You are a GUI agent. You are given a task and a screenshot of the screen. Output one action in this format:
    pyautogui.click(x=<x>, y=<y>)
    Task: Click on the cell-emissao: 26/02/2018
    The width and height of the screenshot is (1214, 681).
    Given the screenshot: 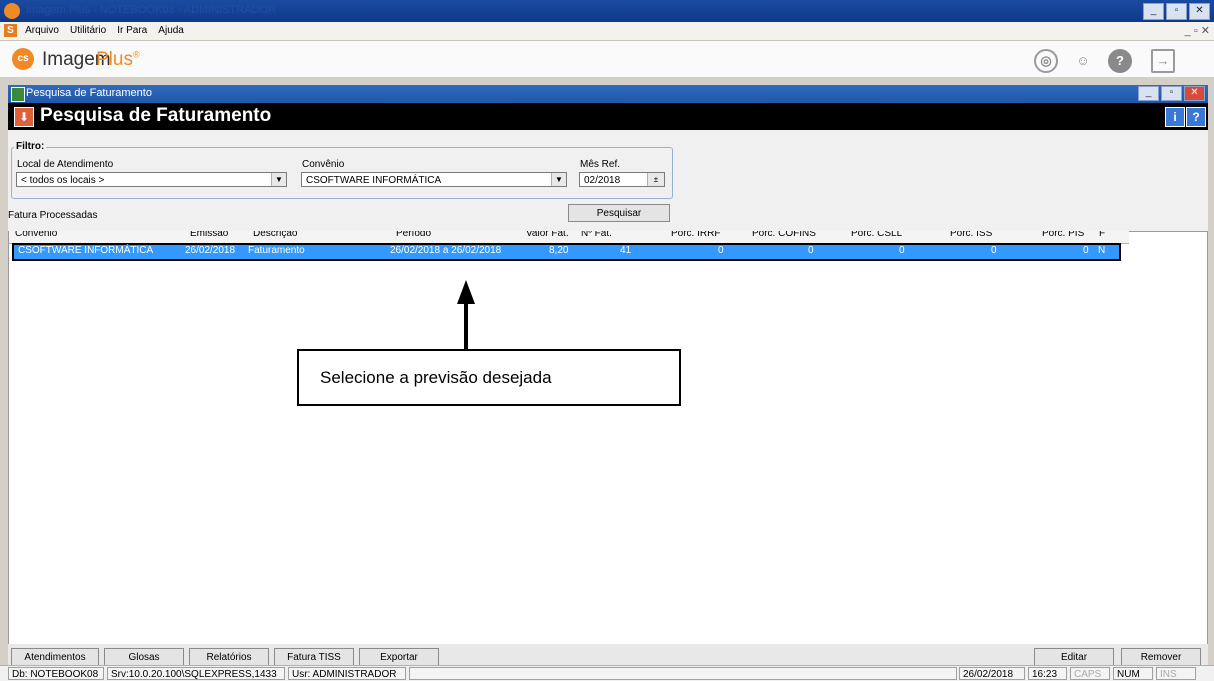 What is the action you would take?
    pyautogui.click(x=210, y=250)
    